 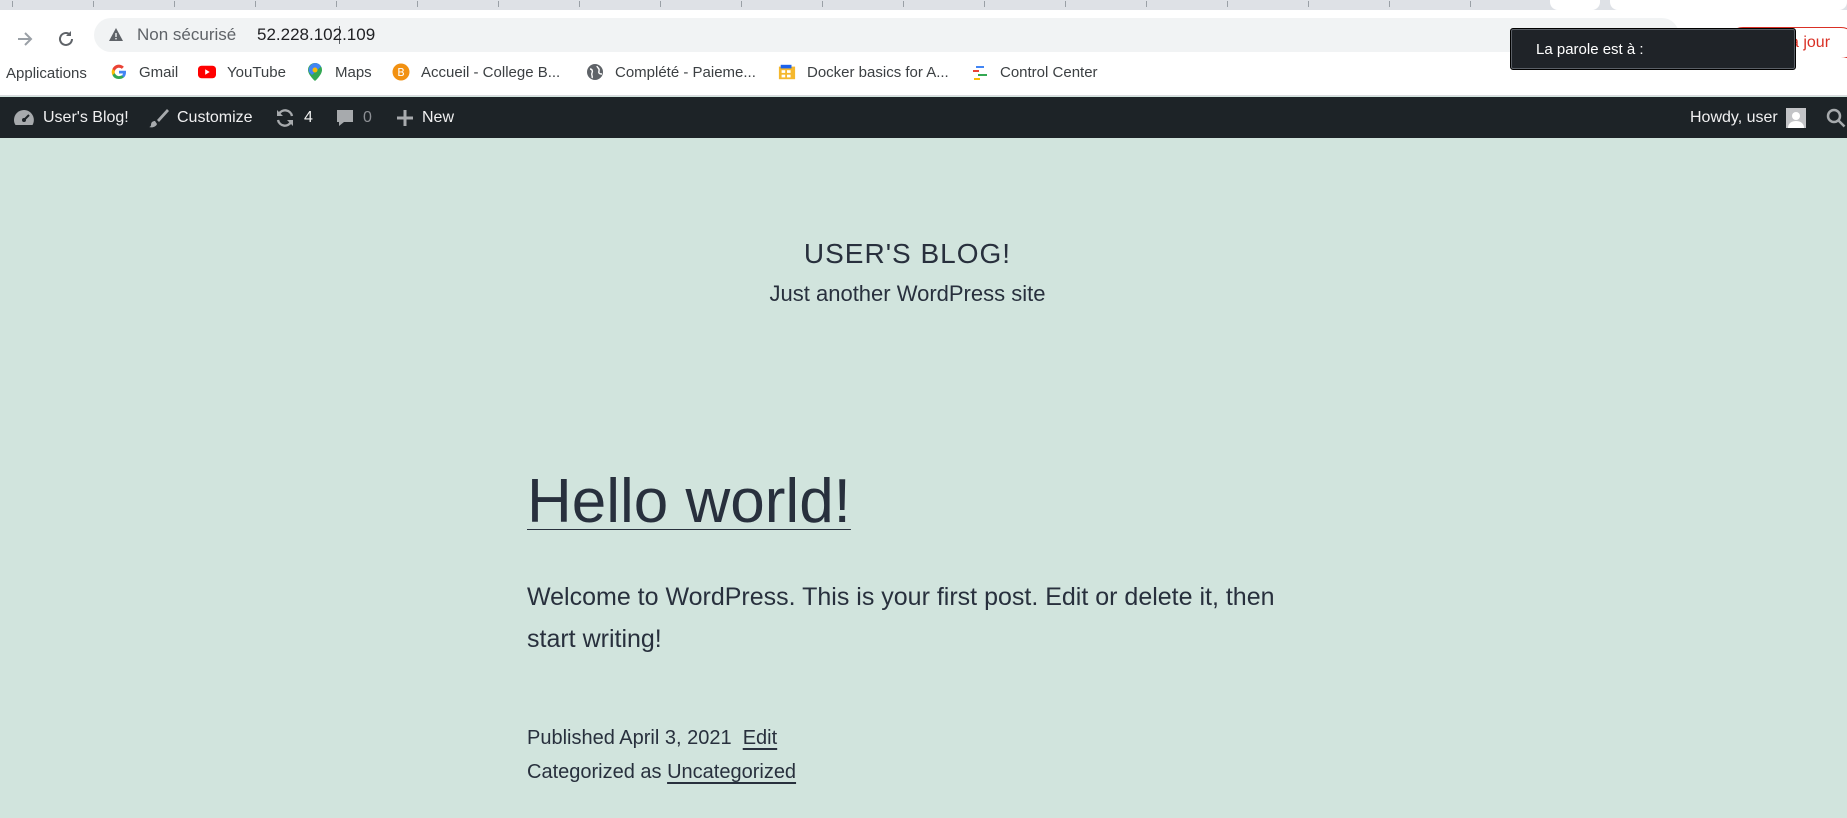 I want to click on post-category-meta: Categorized as Uncategorized, so click(x=661, y=772).